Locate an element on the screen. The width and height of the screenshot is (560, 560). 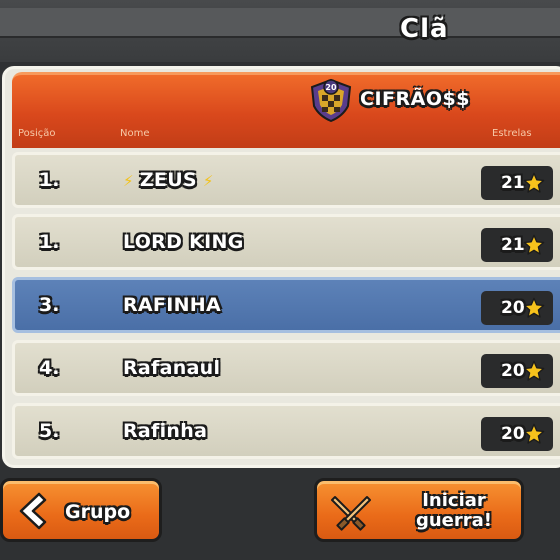
top-strip is located at coordinates (280, 23).